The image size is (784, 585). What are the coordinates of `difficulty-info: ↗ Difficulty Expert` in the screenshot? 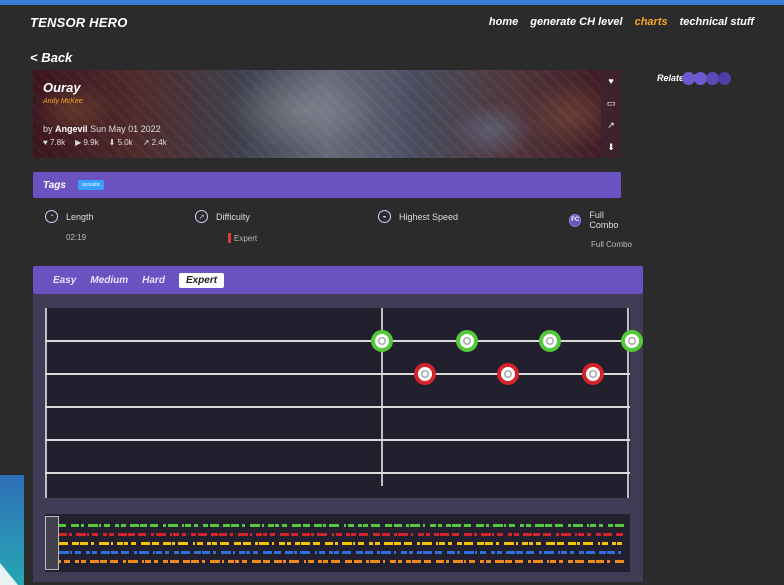 It's located at (226, 226).